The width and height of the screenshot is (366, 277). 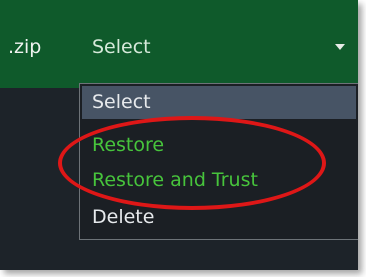 What do you see at coordinates (219, 145) in the screenshot?
I see `dropdown-option-restore: Restore` at bounding box center [219, 145].